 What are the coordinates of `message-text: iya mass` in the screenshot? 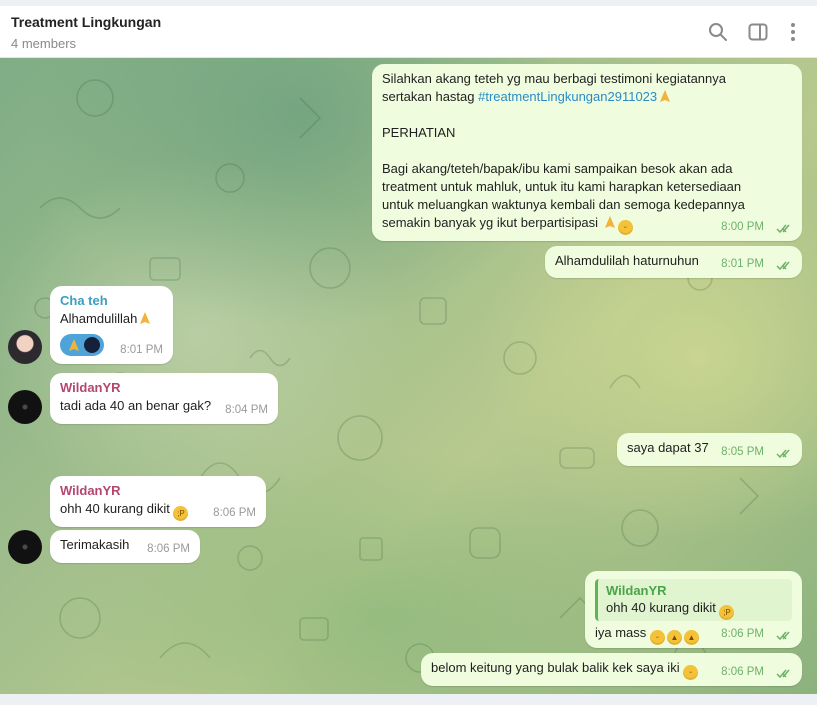 It's located at (621, 632).